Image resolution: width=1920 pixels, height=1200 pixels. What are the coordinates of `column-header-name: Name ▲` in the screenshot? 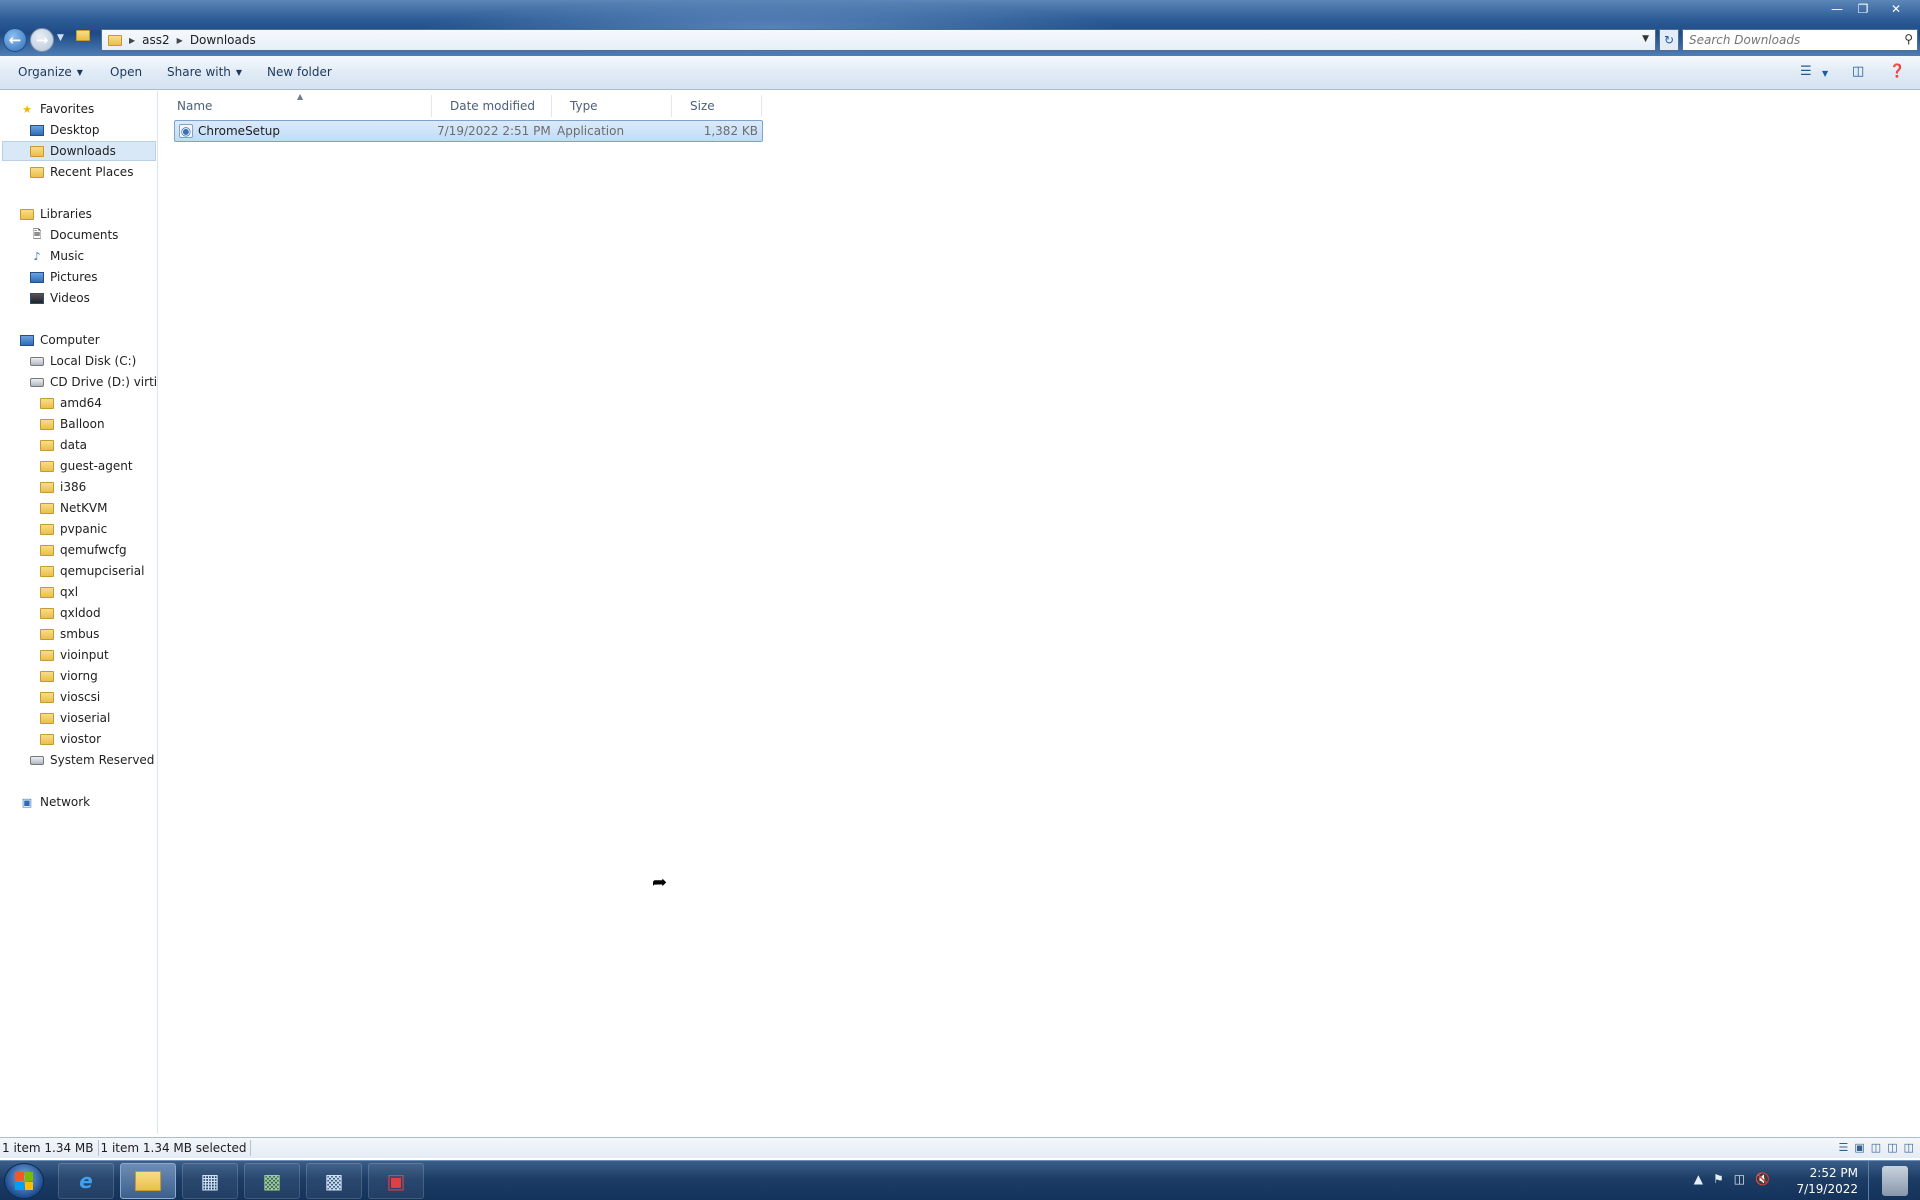 It's located at (295, 104).